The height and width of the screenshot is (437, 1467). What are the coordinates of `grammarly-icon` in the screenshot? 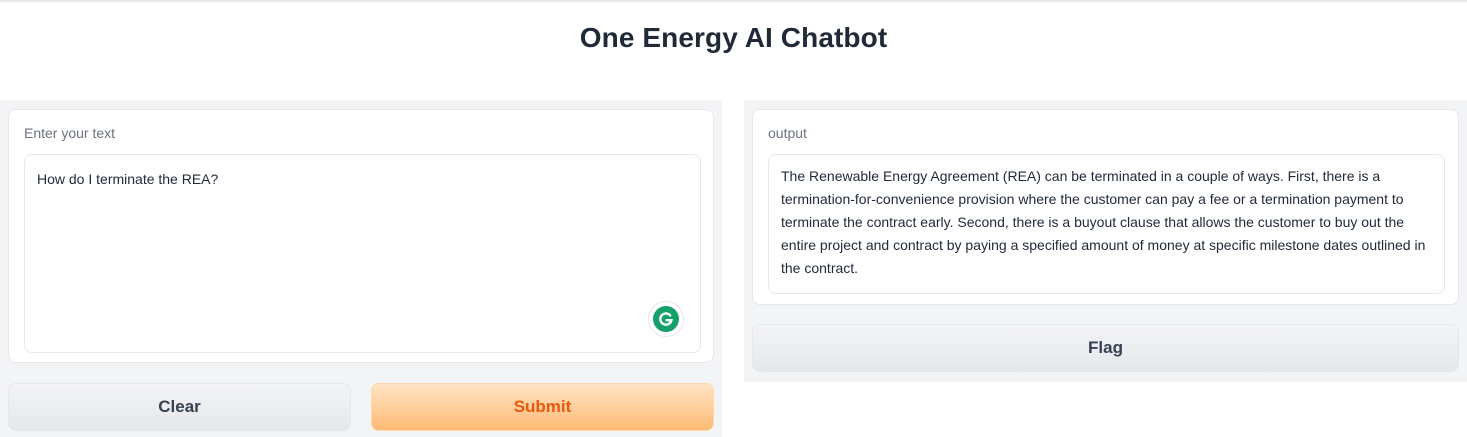 It's located at (666, 319).